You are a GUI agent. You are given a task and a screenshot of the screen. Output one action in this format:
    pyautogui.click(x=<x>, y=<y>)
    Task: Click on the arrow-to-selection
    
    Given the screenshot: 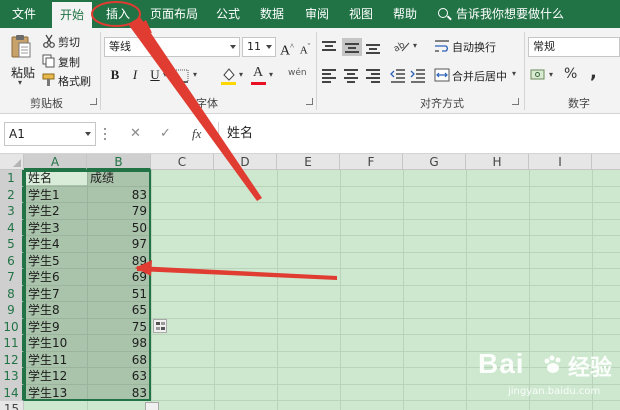 What is the action you would take?
    pyautogui.click(x=237, y=273)
    